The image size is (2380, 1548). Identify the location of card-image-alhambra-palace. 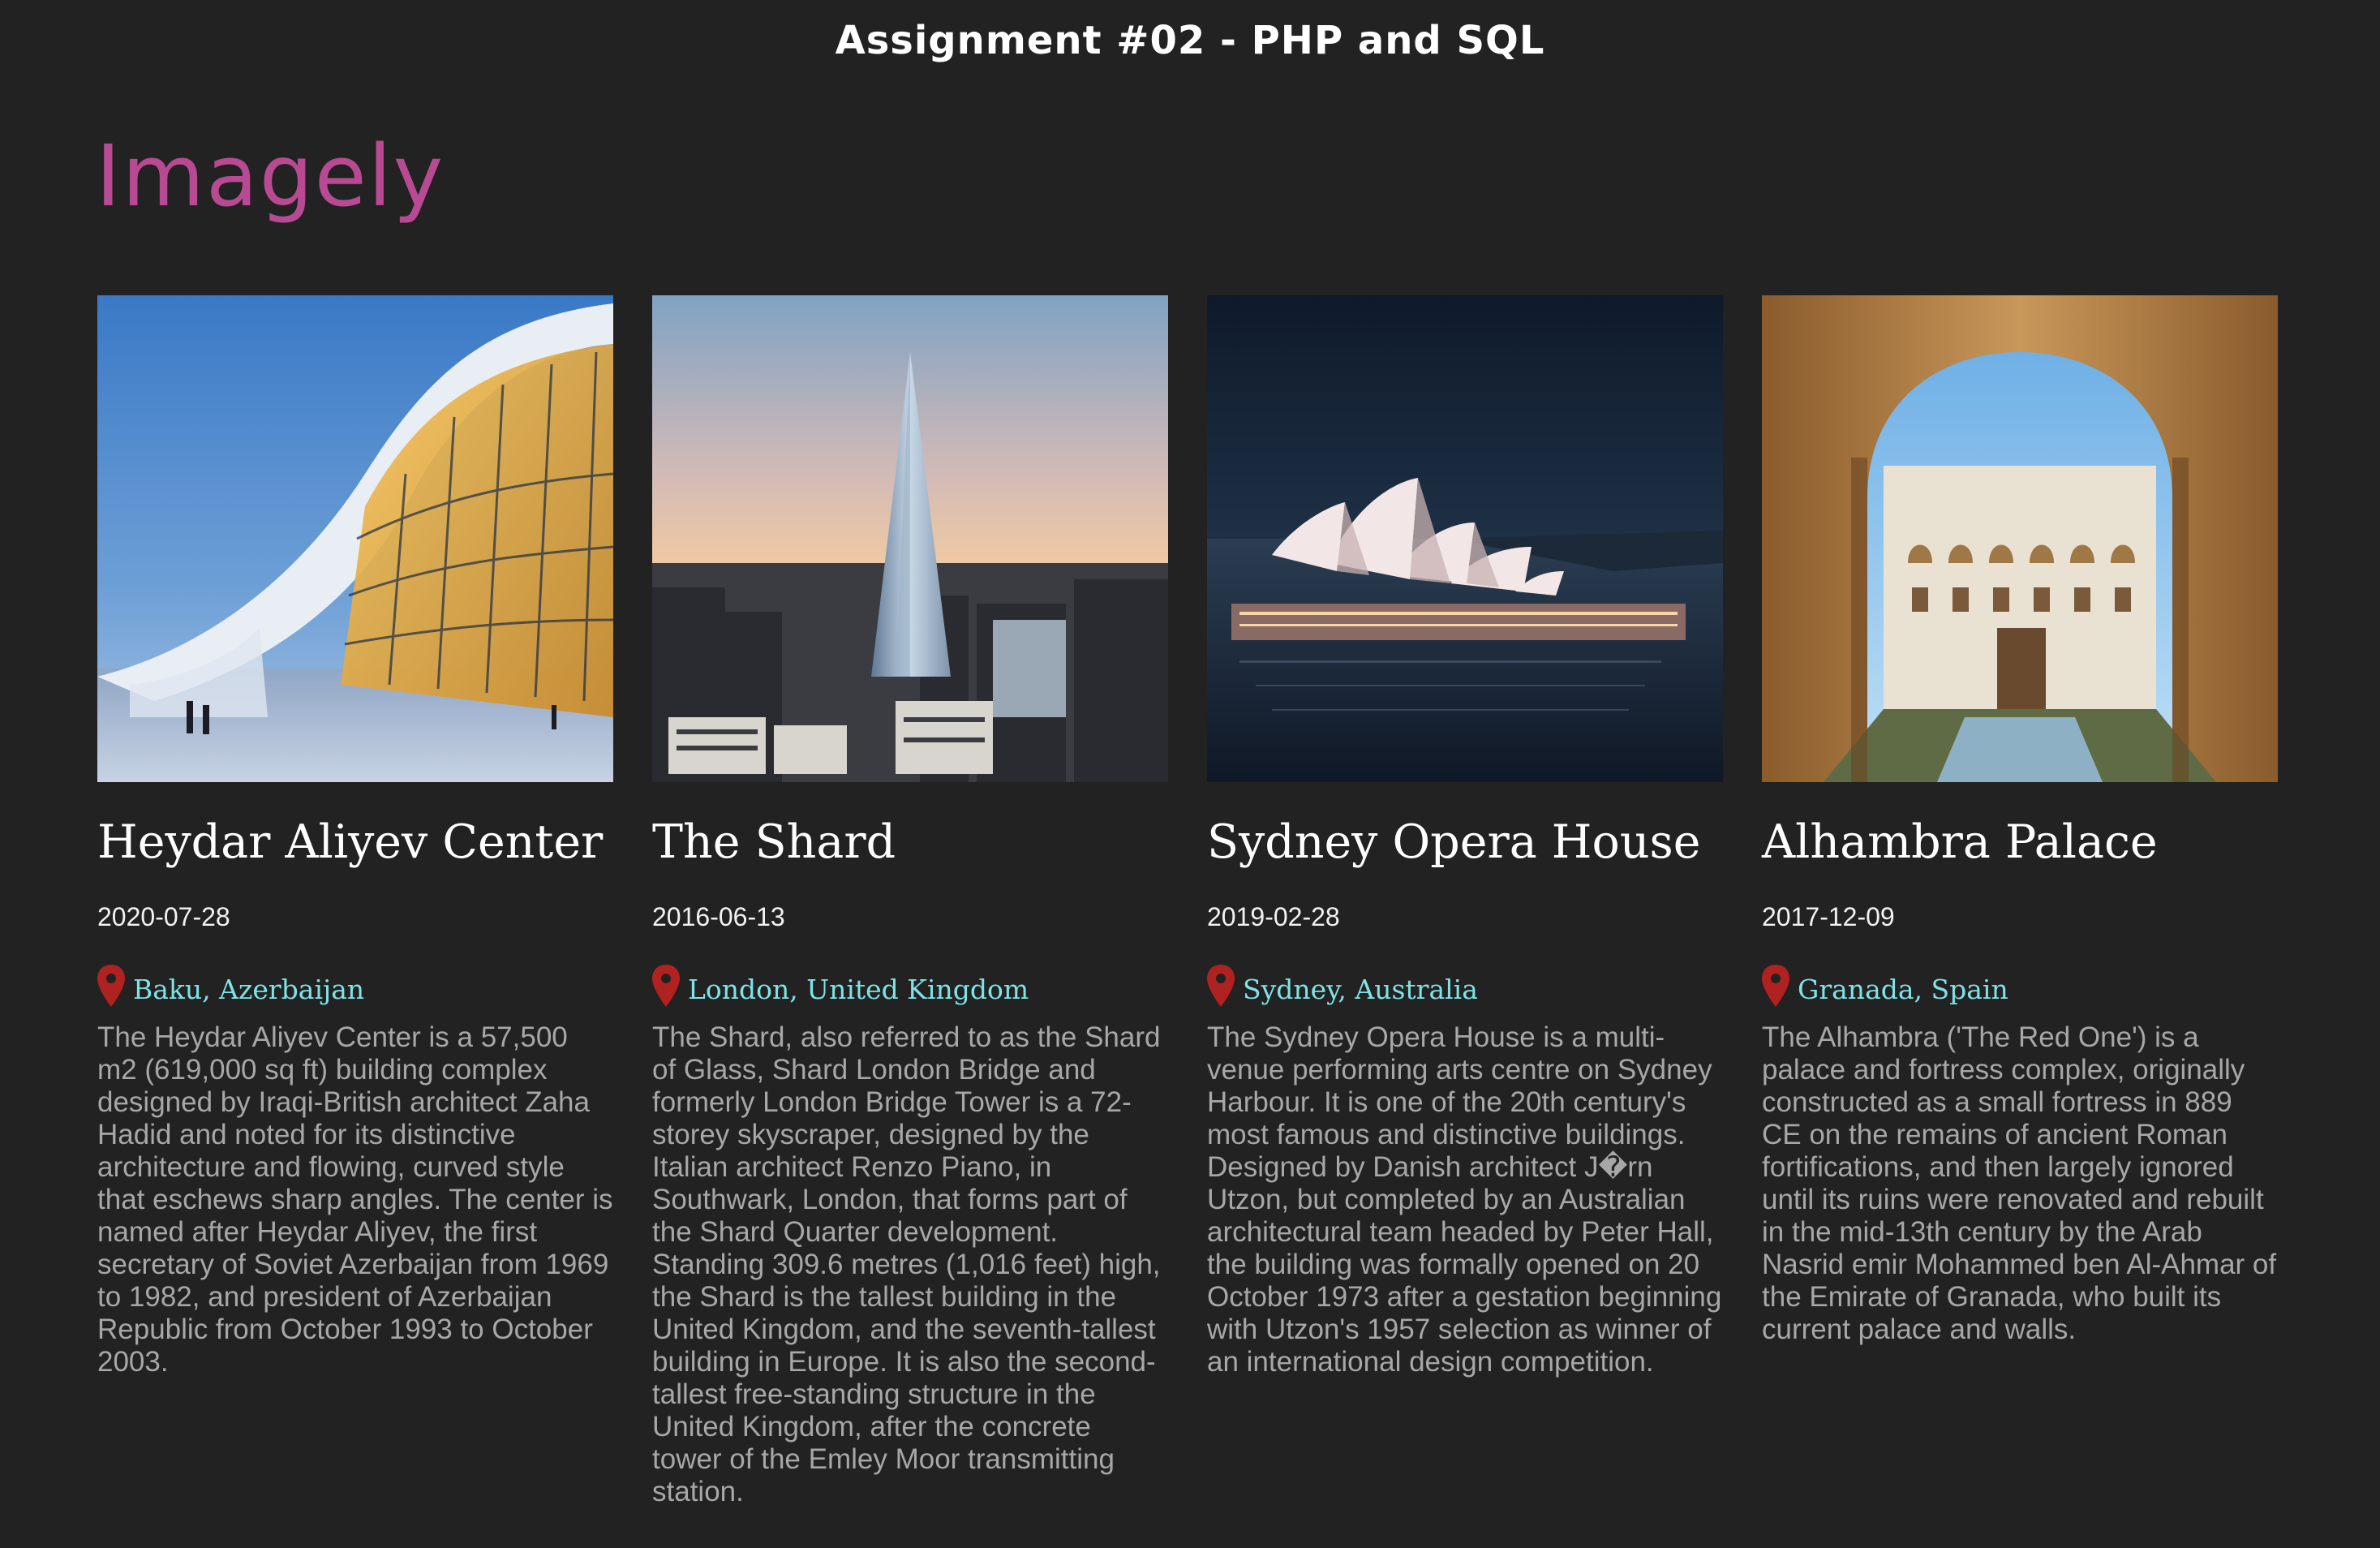
(2020, 538).